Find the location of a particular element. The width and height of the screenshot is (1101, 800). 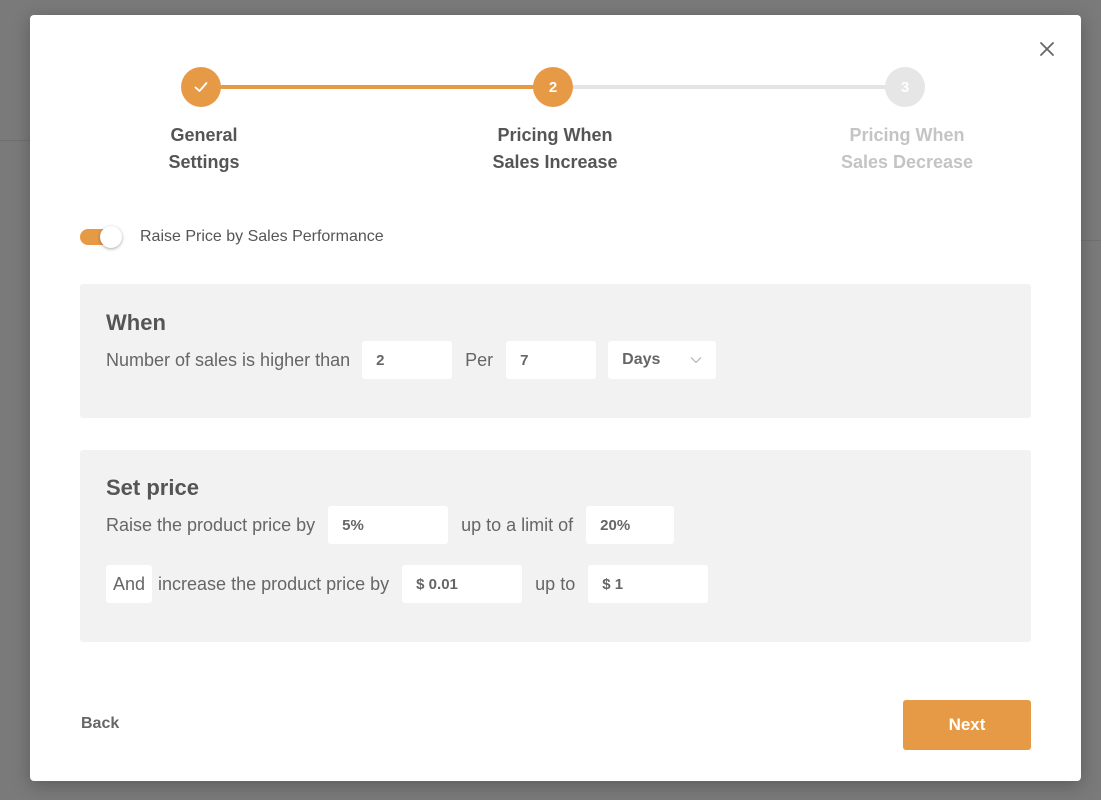

stepper-remaining-line is located at coordinates (735, 87).